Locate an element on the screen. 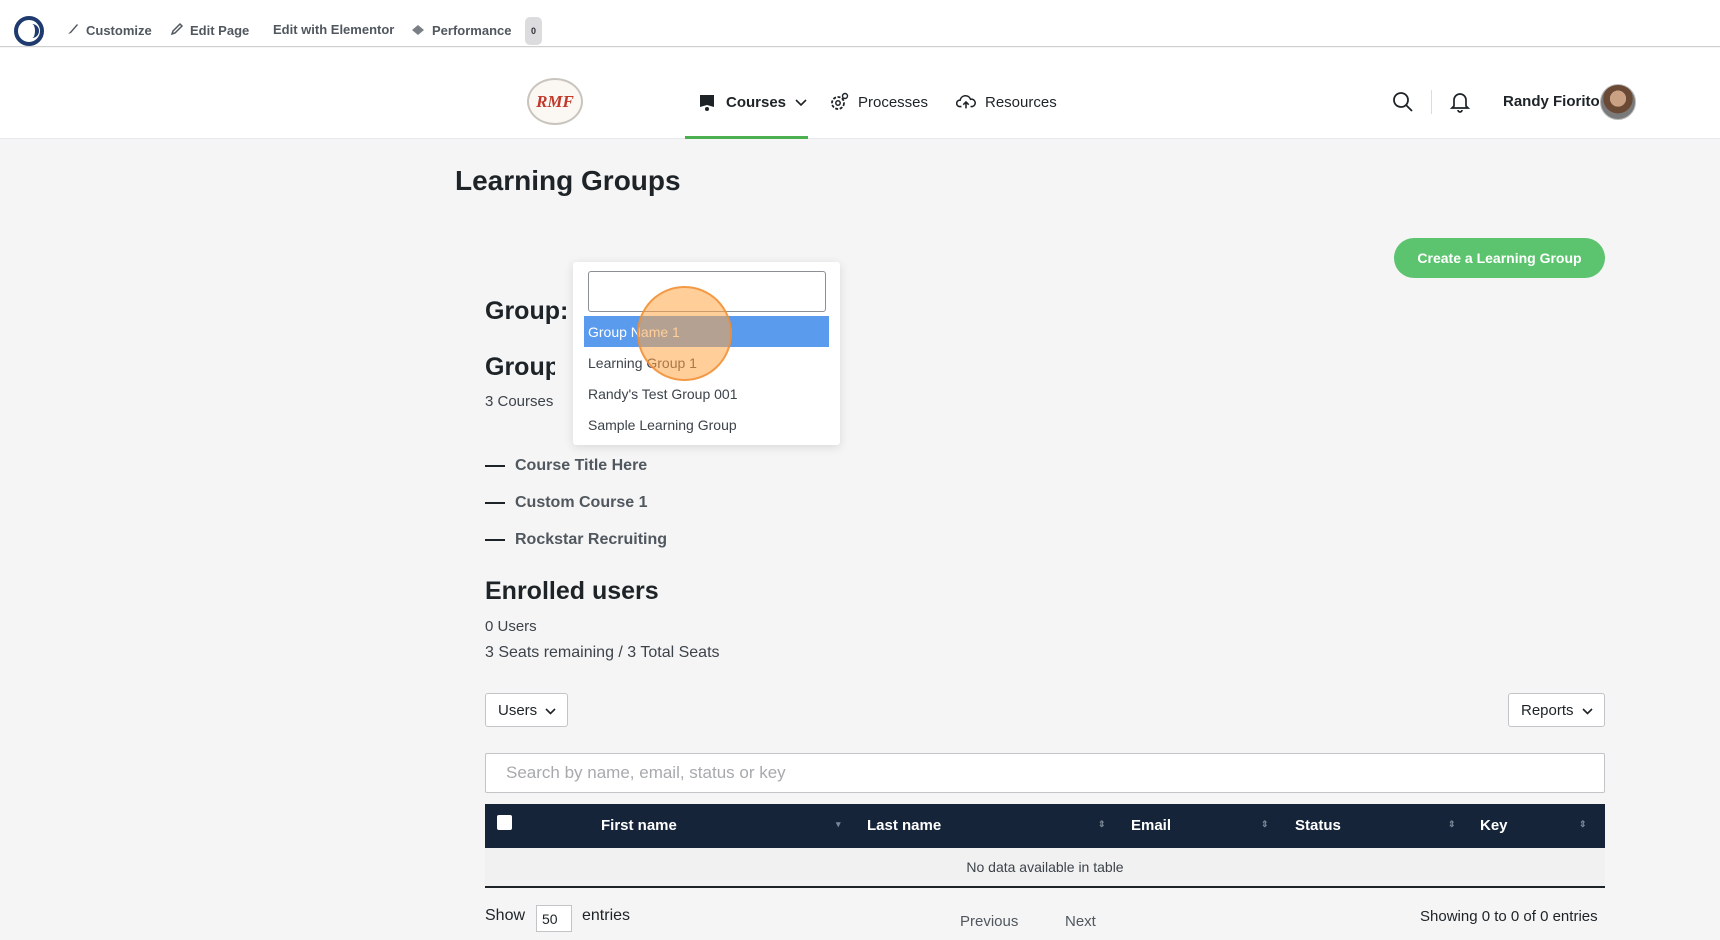 The image size is (1720, 940). group-option: Learning Group 1 is located at coordinates (706, 362).